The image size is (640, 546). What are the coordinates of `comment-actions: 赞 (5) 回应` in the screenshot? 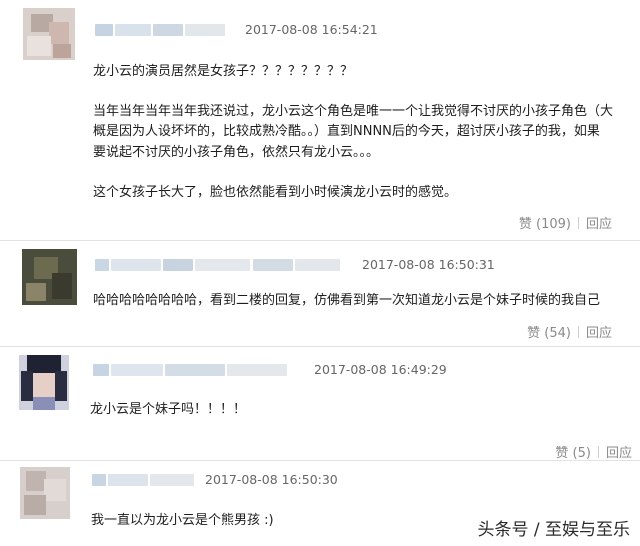 It's located at (593, 451).